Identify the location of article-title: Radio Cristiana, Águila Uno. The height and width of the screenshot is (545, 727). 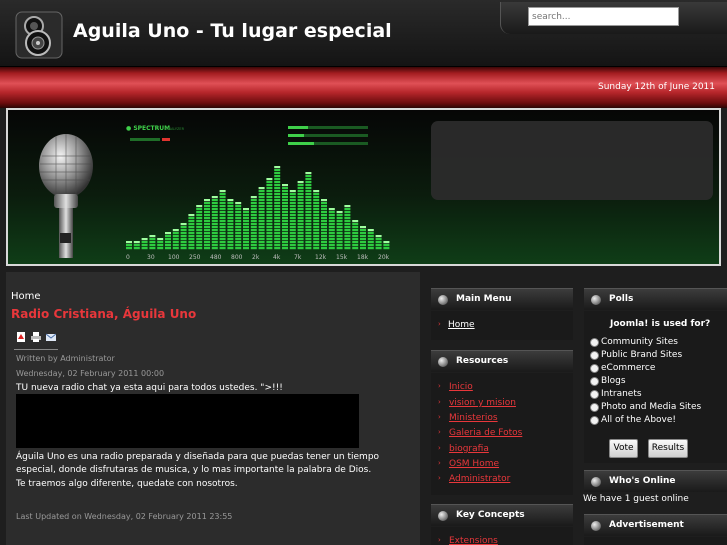
(103, 314).